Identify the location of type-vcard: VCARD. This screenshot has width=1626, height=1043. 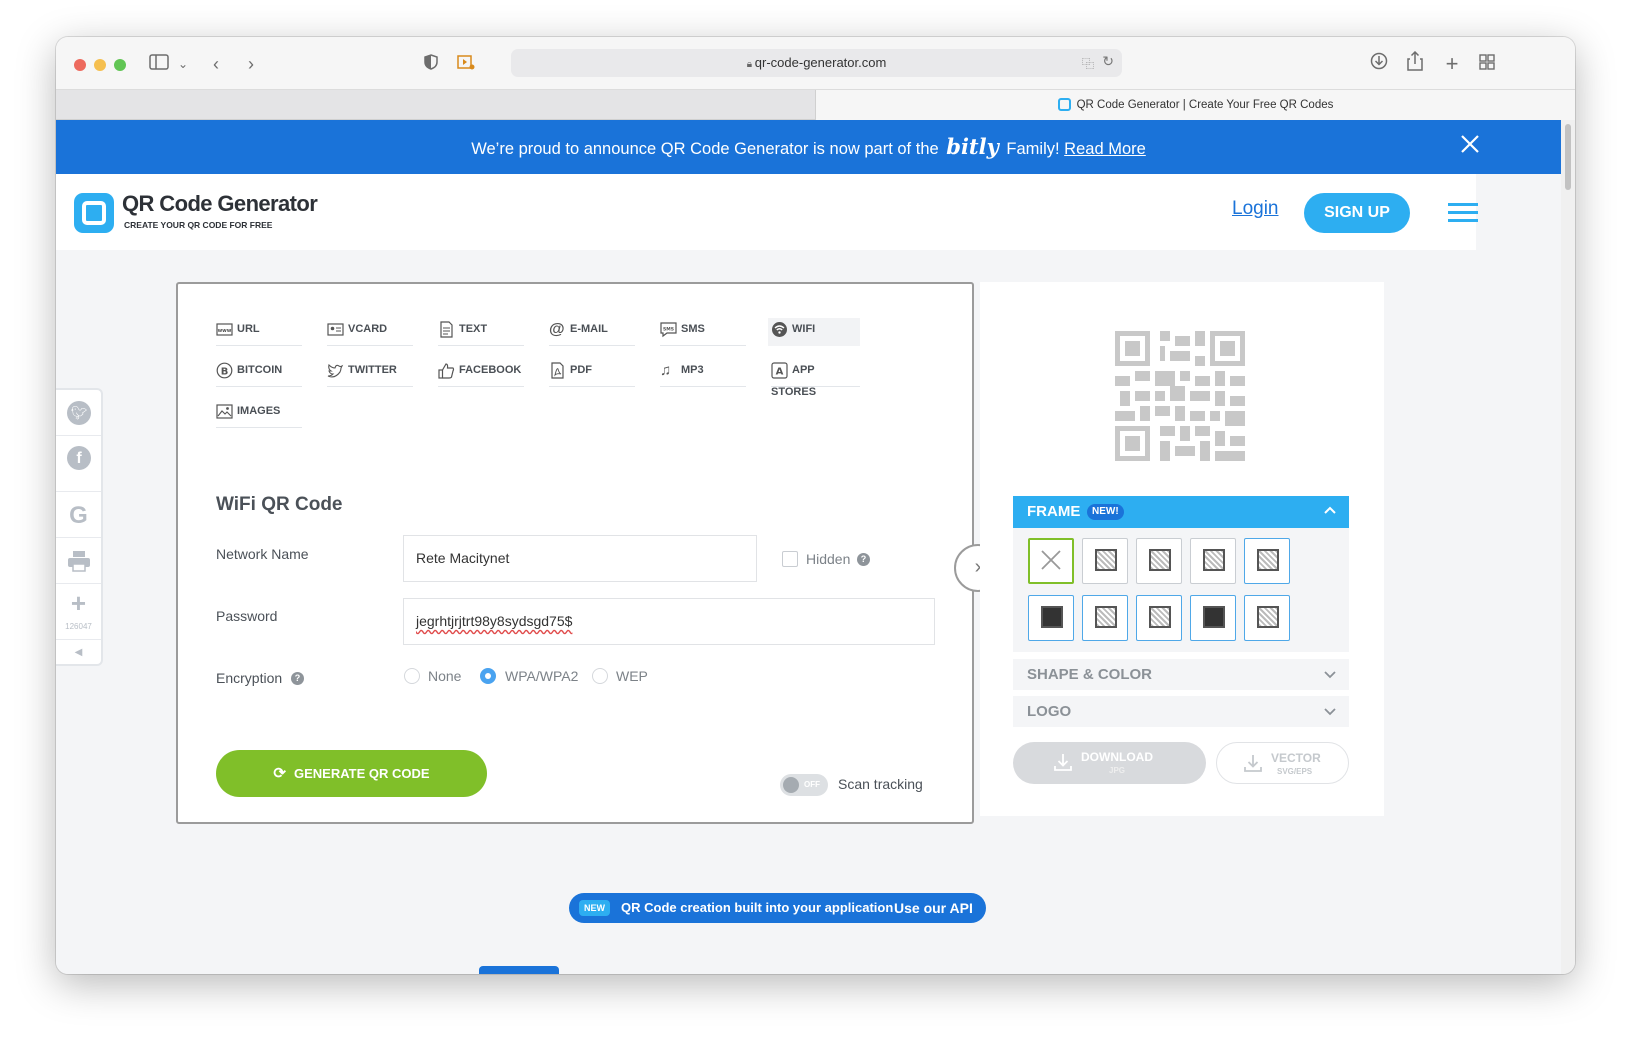
(370, 332).